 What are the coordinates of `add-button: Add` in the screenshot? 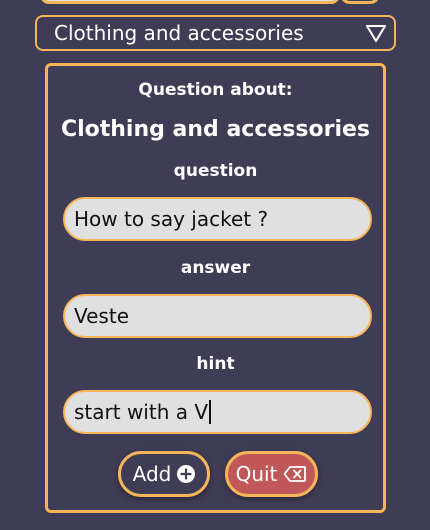 It's located at (164, 474).